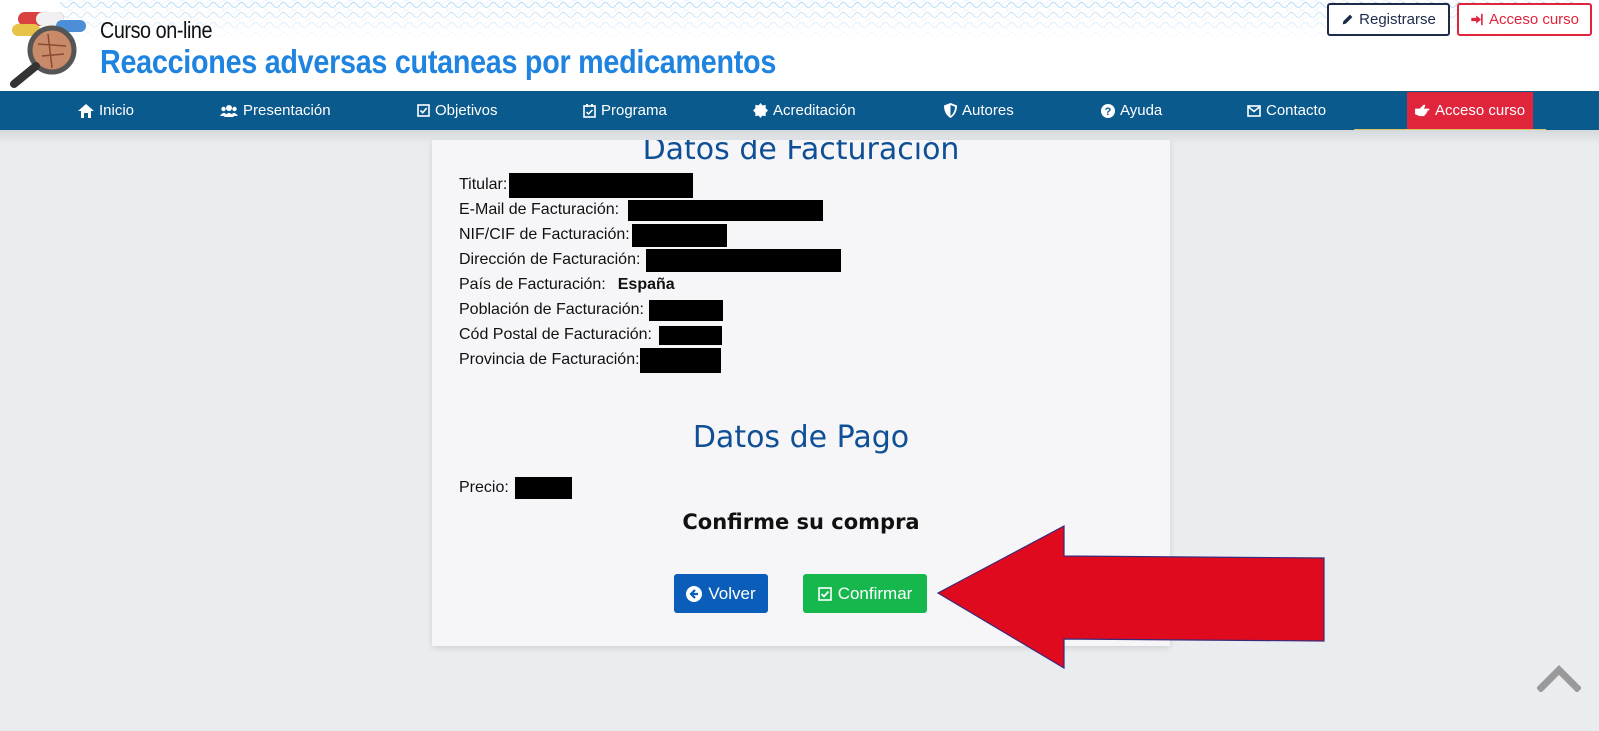 The width and height of the screenshot is (1599, 731). I want to click on billing-nif-label: NIF/CIF de Facturación:, so click(544, 234).